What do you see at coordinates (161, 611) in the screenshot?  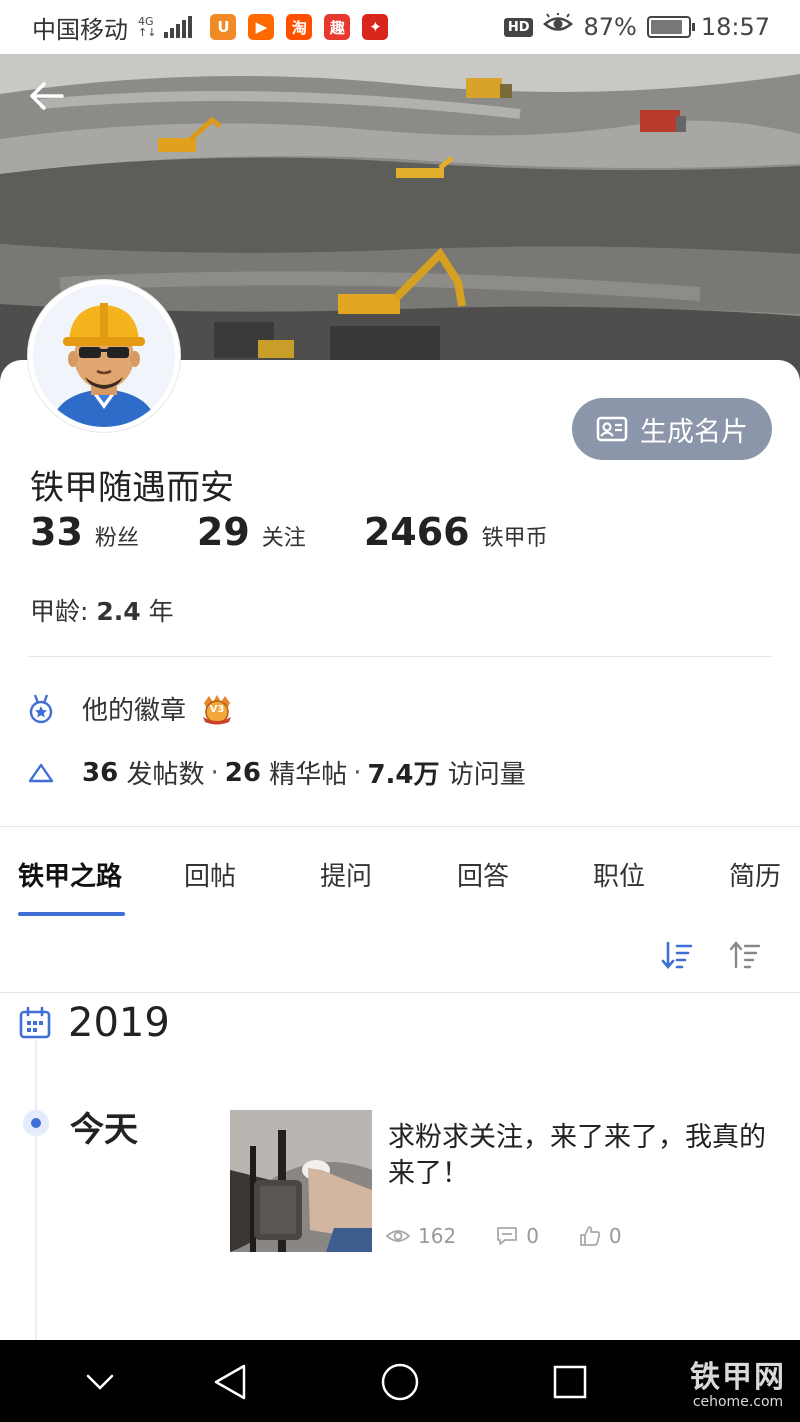 I see `age-unit: 年` at bounding box center [161, 611].